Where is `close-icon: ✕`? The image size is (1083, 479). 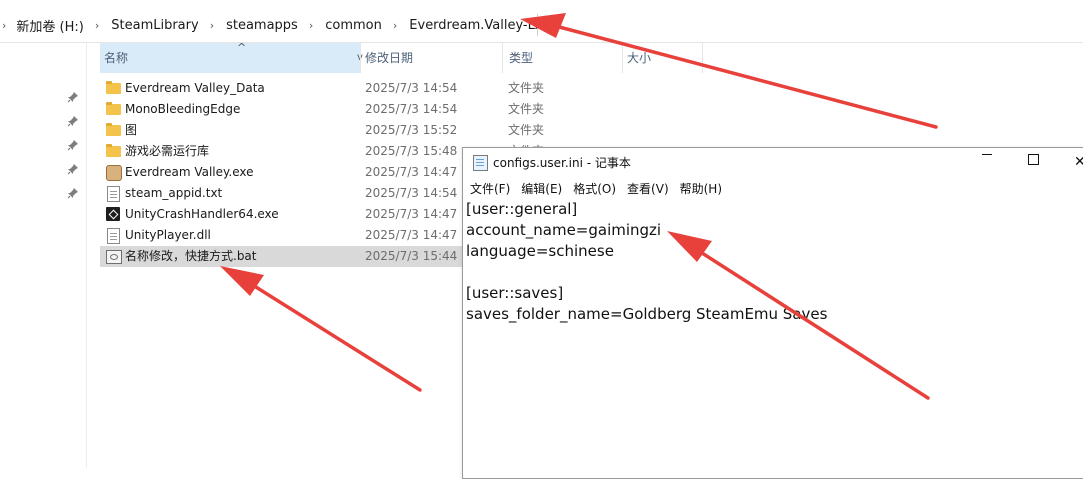 close-icon: ✕ is located at coordinates (1078, 162).